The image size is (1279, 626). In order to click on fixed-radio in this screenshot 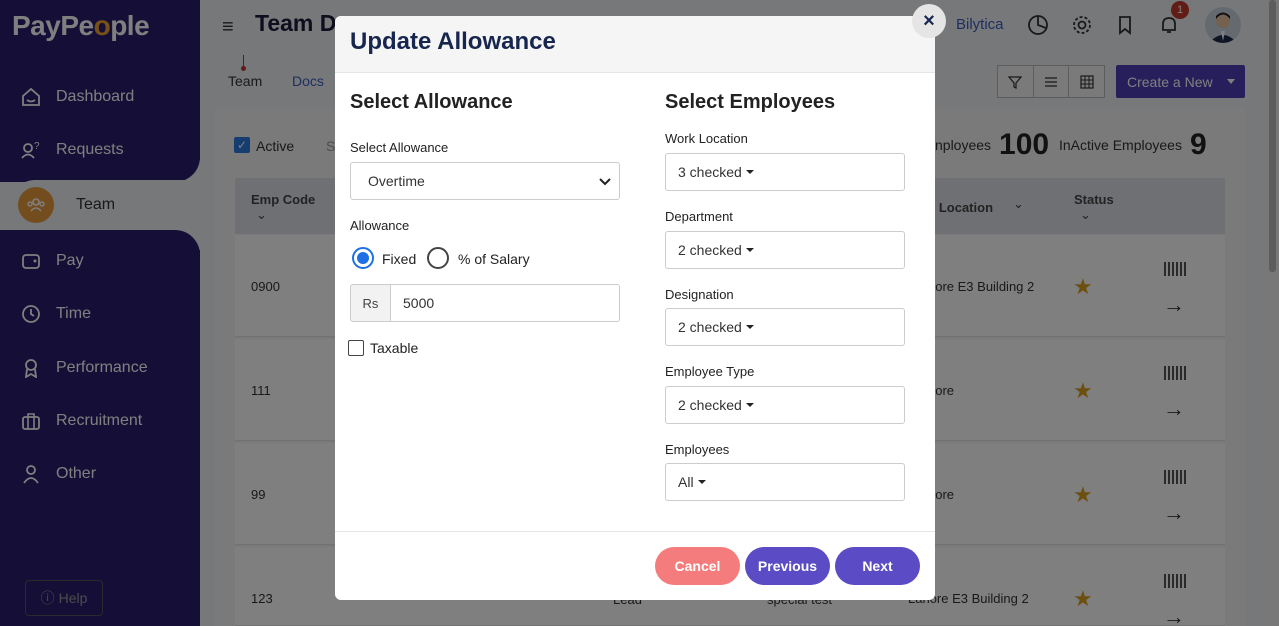, I will do `click(363, 258)`.